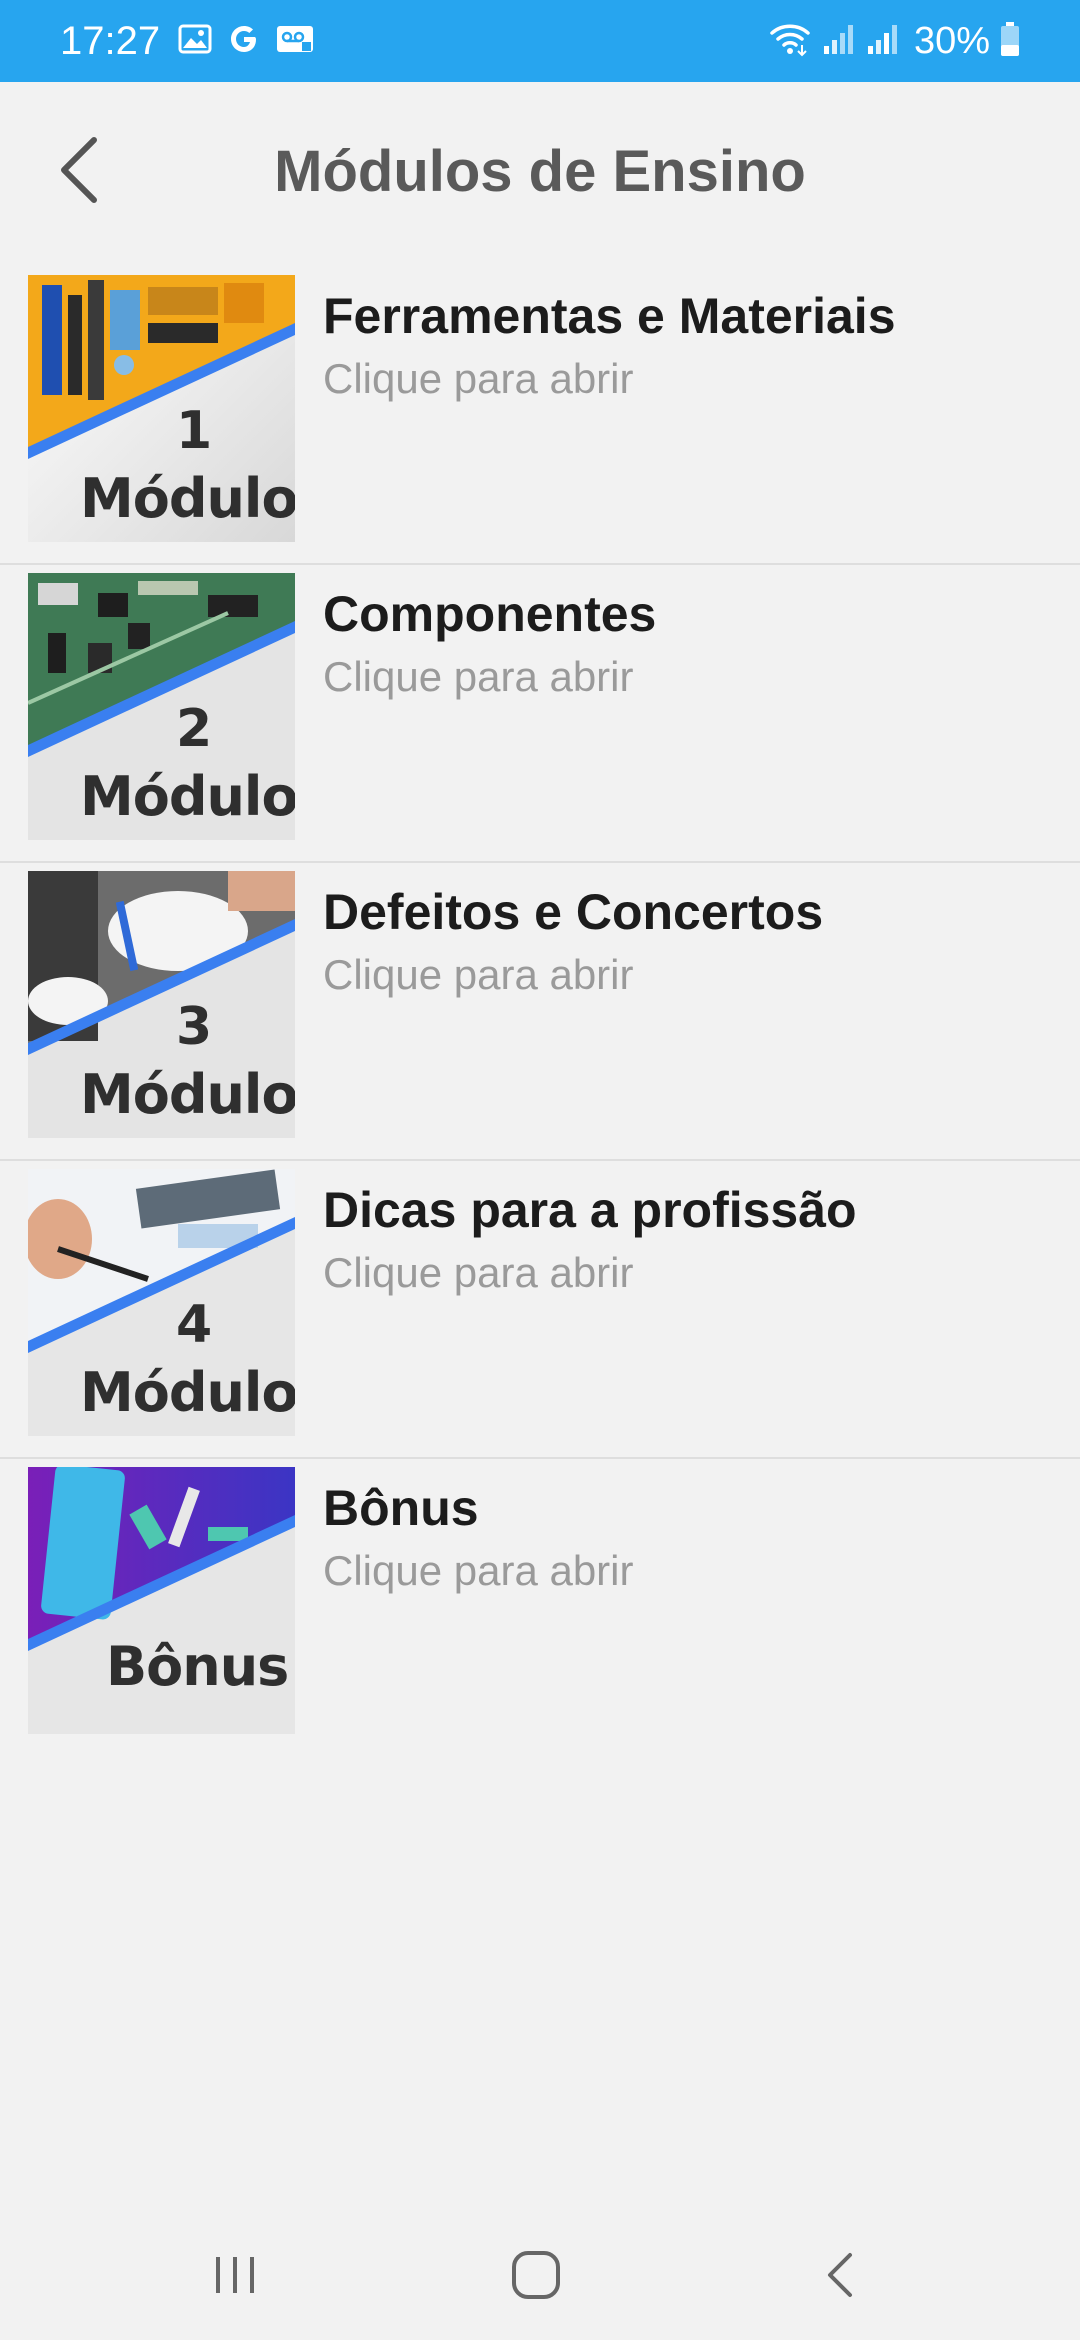 Image resolution: width=1080 pixels, height=2340 pixels. What do you see at coordinates (609, 316) in the screenshot?
I see `module-title: Ferramentas e Materiais` at bounding box center [609, 316].